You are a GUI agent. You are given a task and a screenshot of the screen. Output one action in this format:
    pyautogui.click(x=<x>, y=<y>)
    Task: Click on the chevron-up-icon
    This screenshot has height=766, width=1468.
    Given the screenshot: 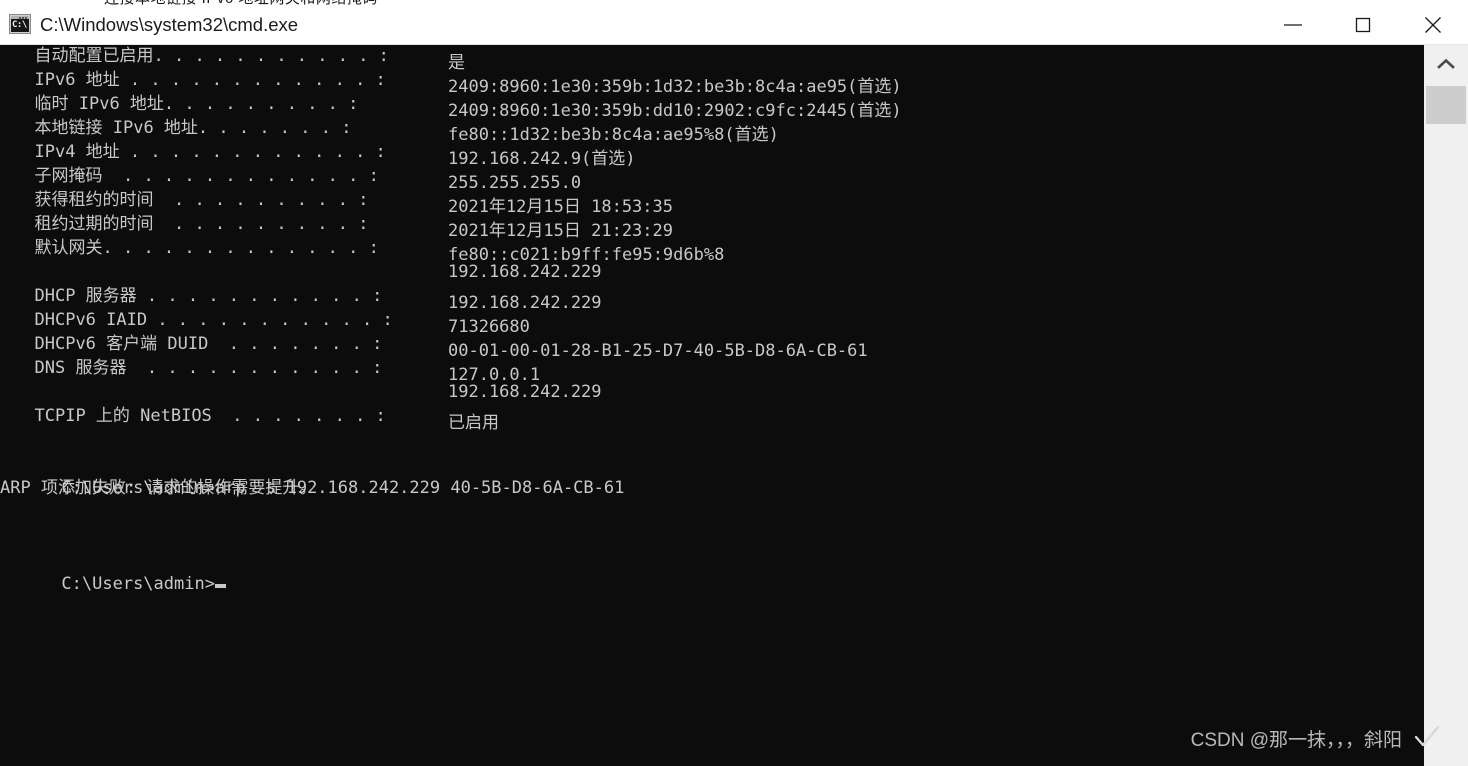 What is the action you would take?
    pyautogui.click(x=1446, y=63)
    